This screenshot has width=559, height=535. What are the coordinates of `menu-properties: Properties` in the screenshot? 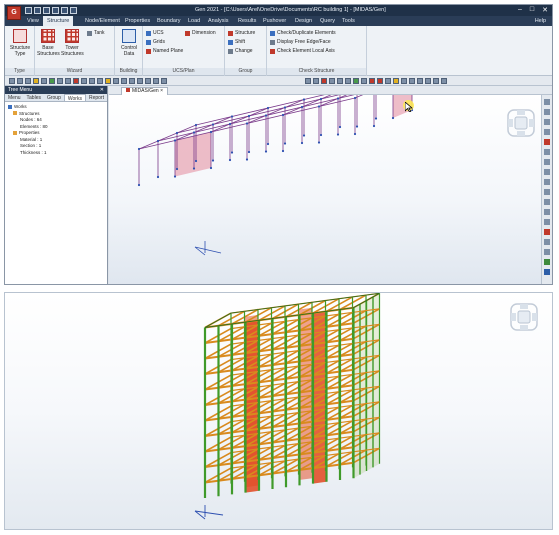 It's located at (137, 21).